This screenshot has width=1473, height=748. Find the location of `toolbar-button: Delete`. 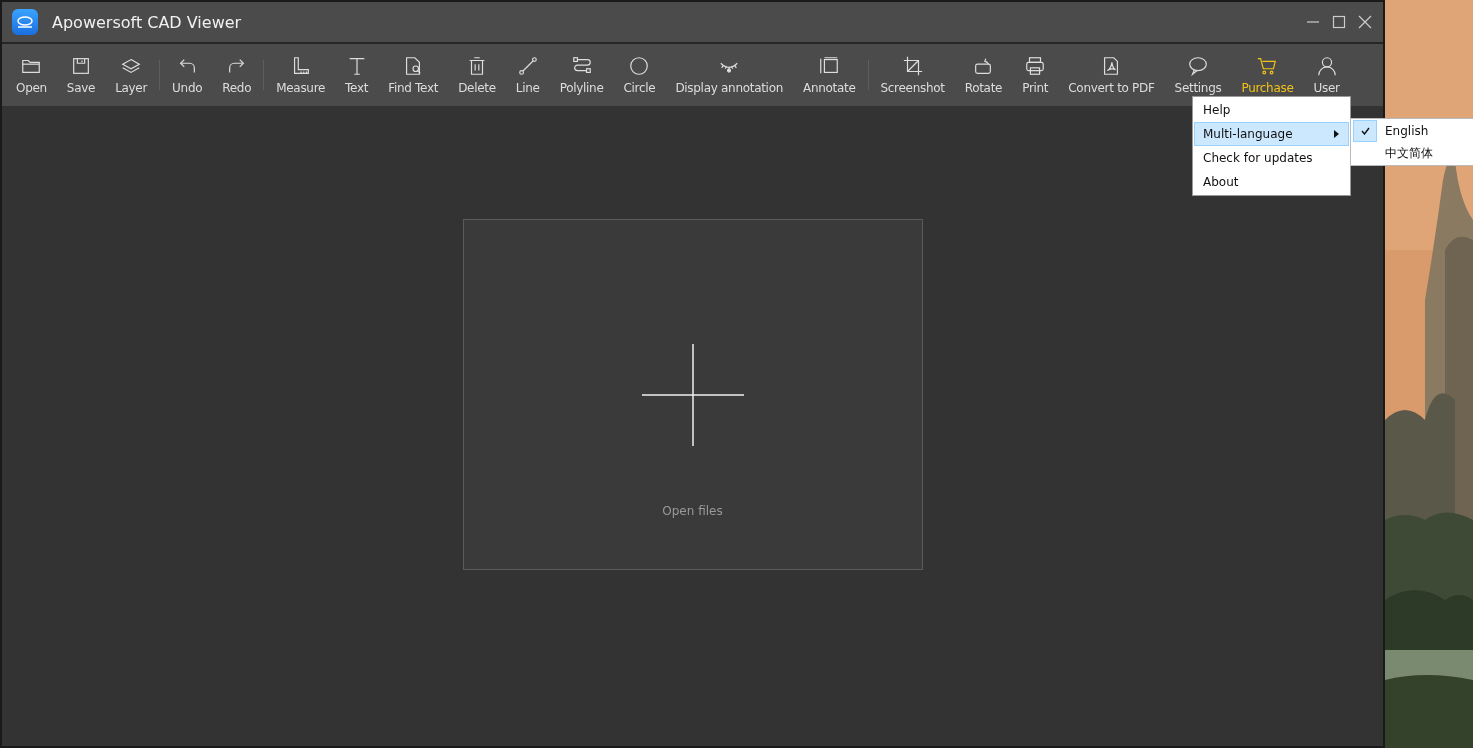

toolbar-button: Delete is located at coordinates (477, 75).